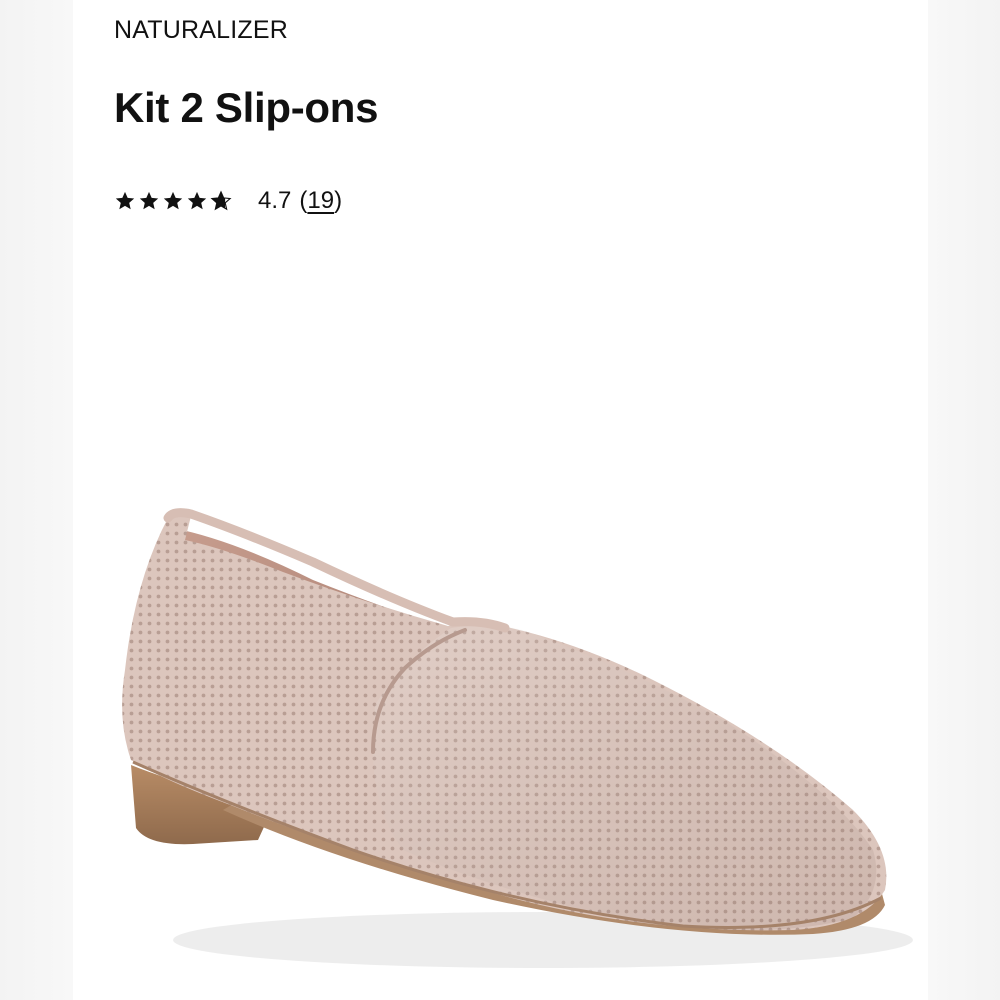  What do you see at coordinates (36, 500) in the screenshot?
I see `left-margin` at bounding box center [36, 500].